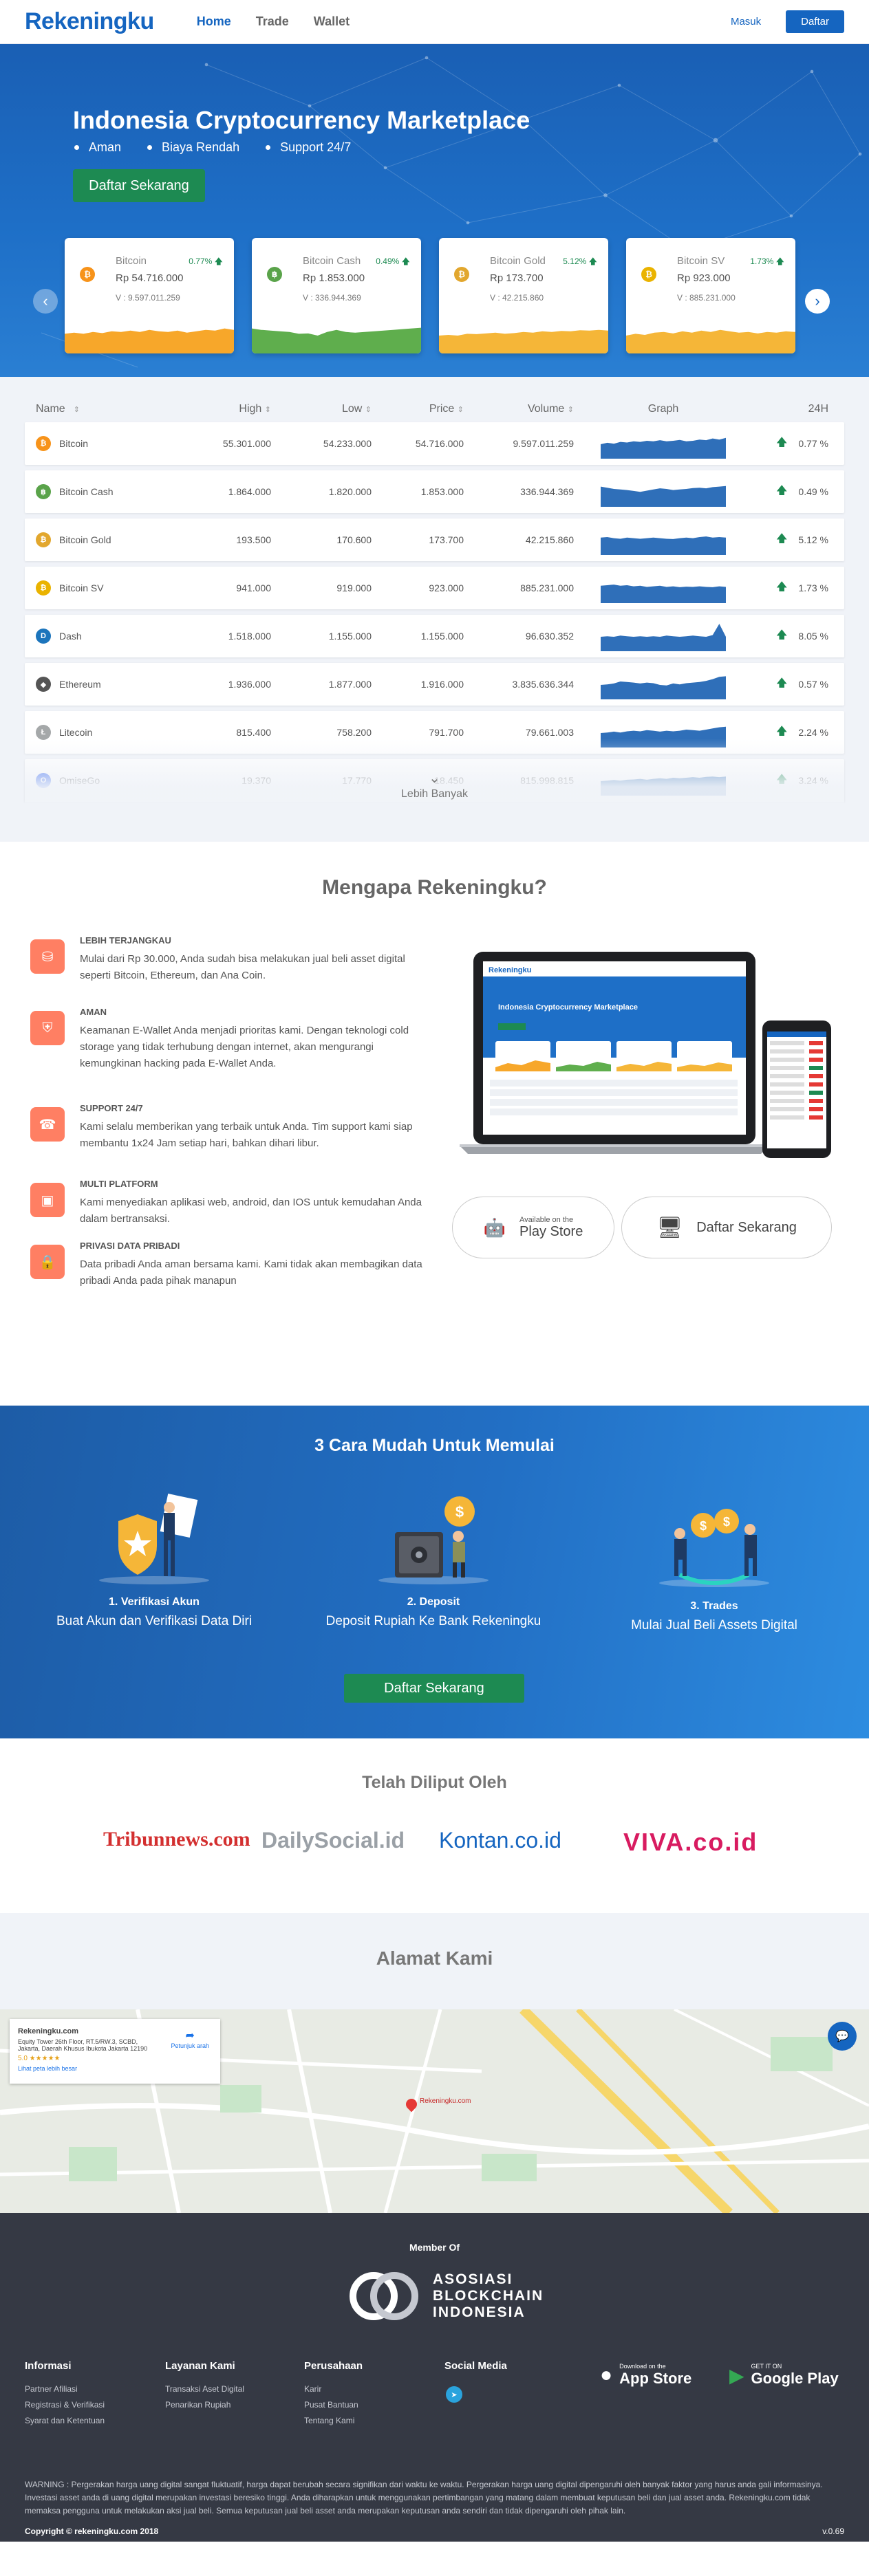 This screenshot has width=869, height=2576. Describe the element at coordinates (46, 301) in the screenshot. I see `carousel-prev-button: ‹` at that location.